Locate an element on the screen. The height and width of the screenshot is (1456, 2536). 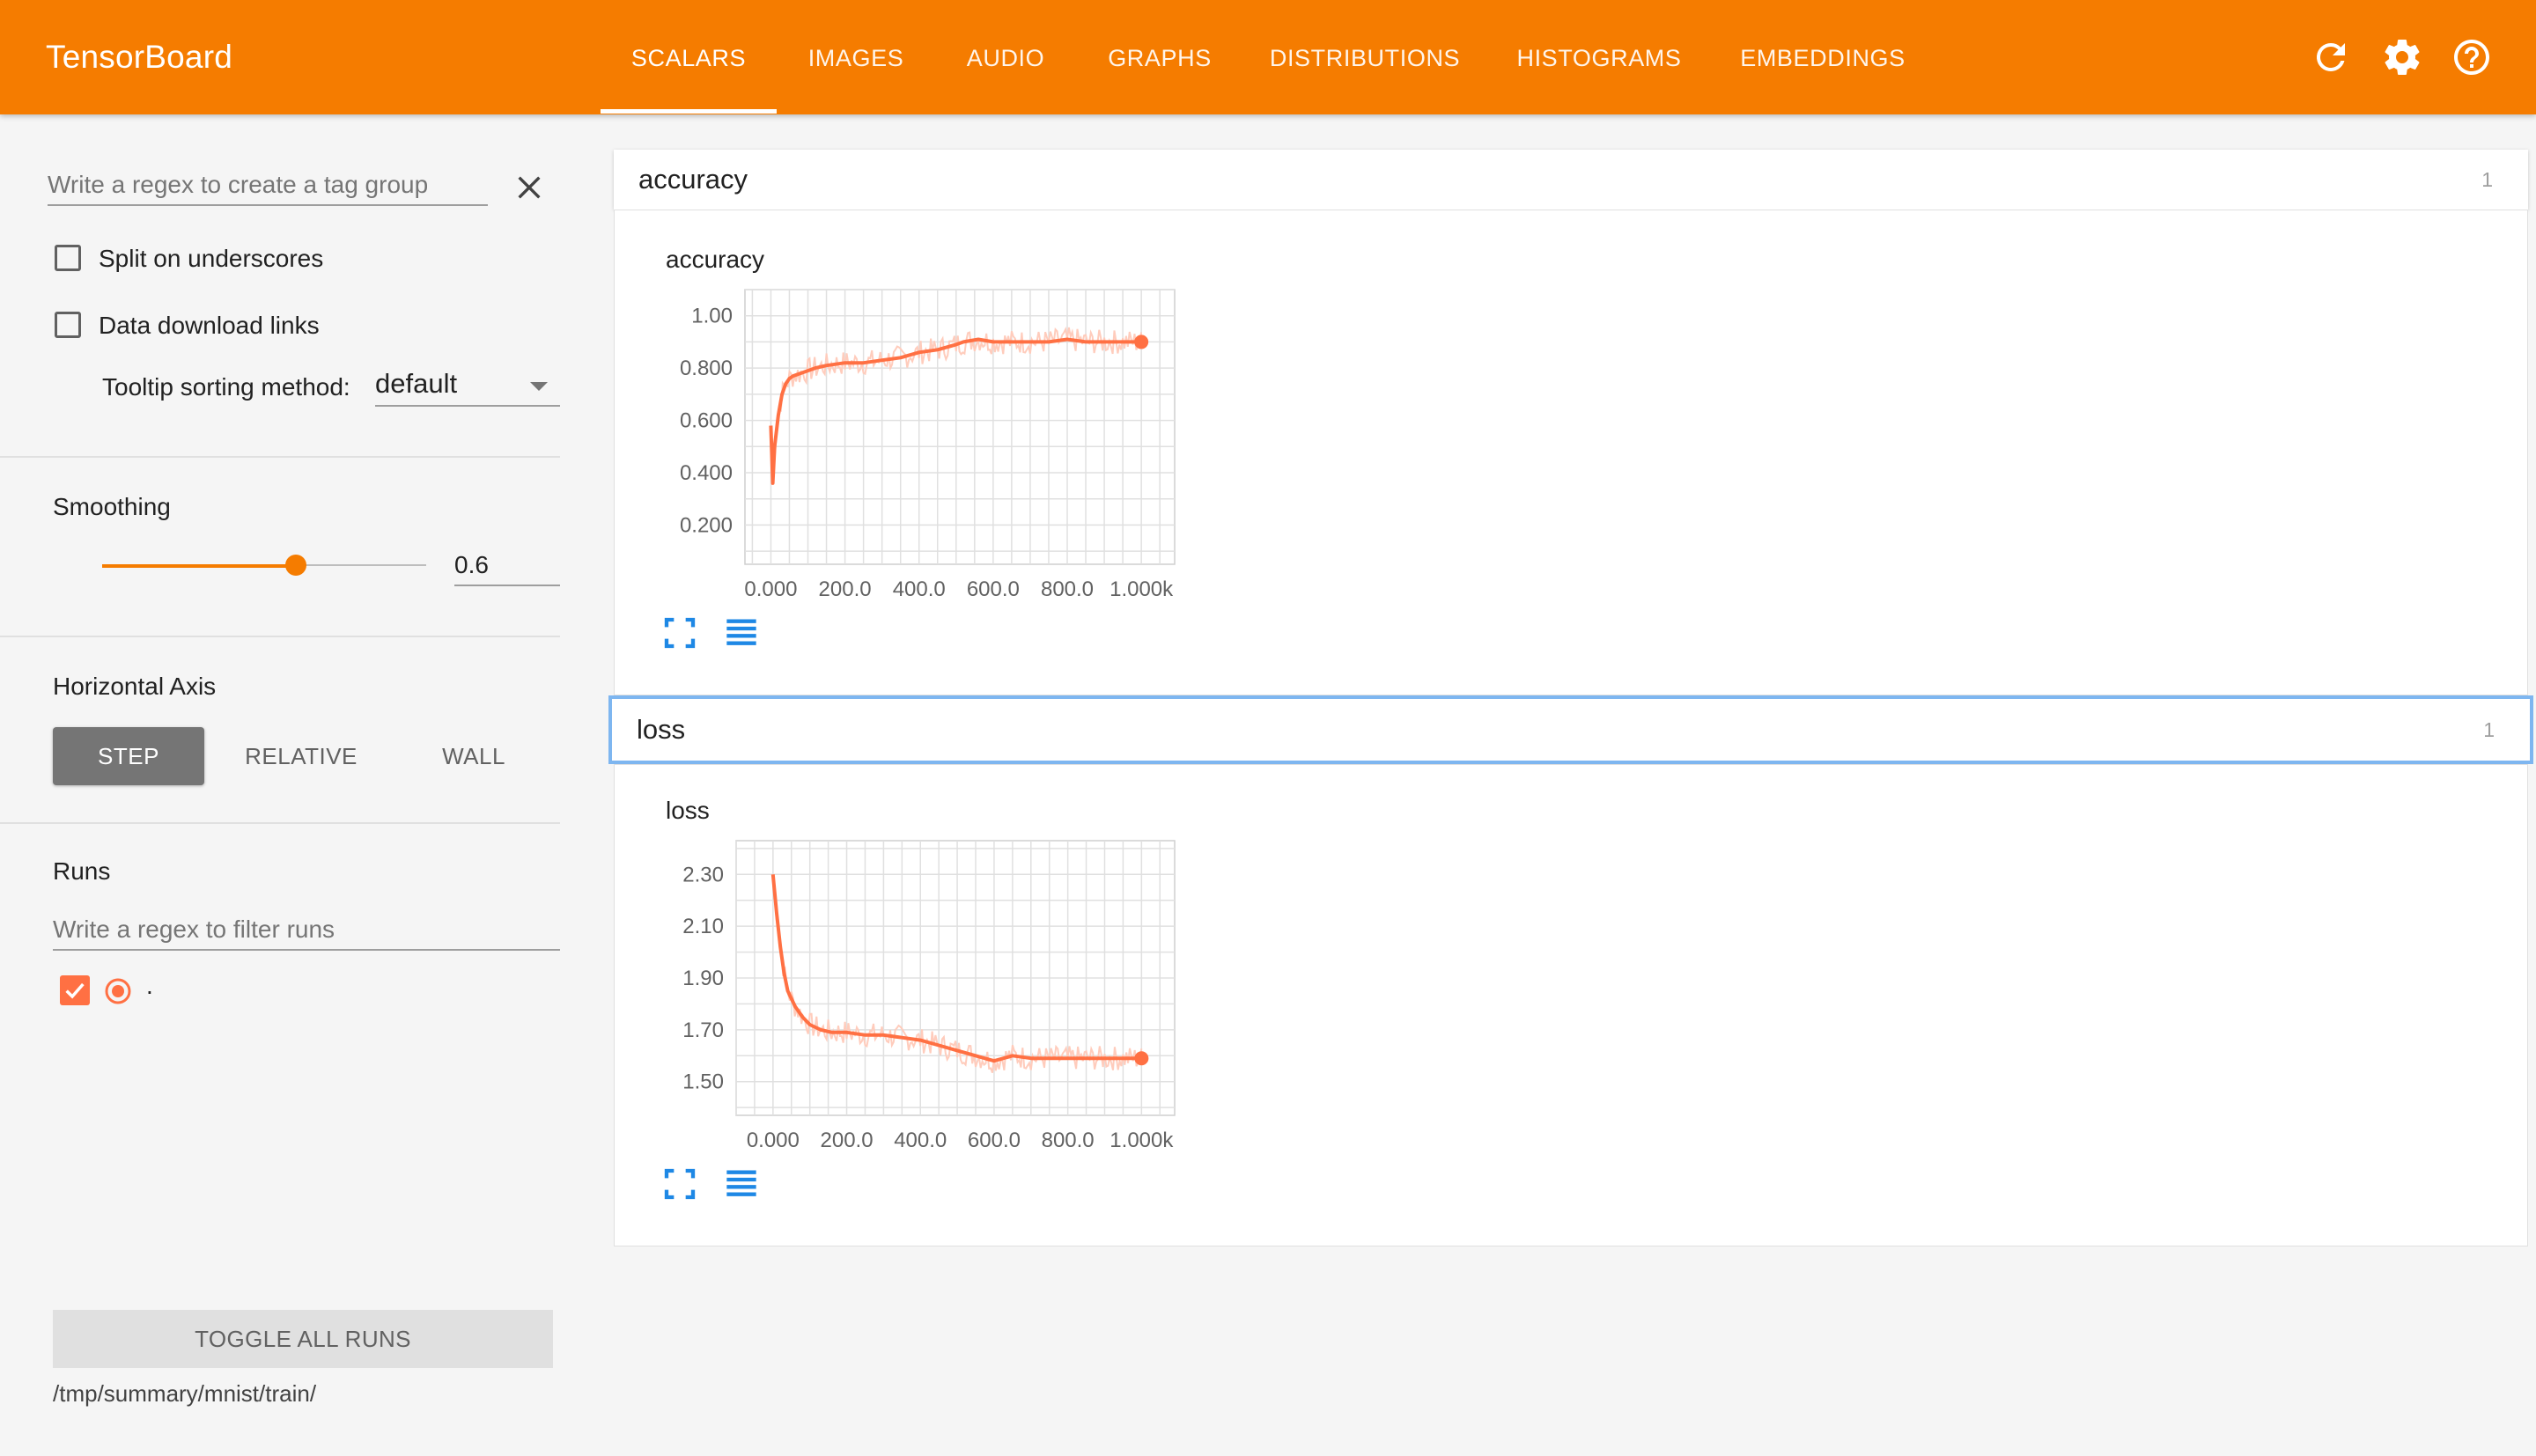
runs-filter-underline is located at coordinates (306, 950).